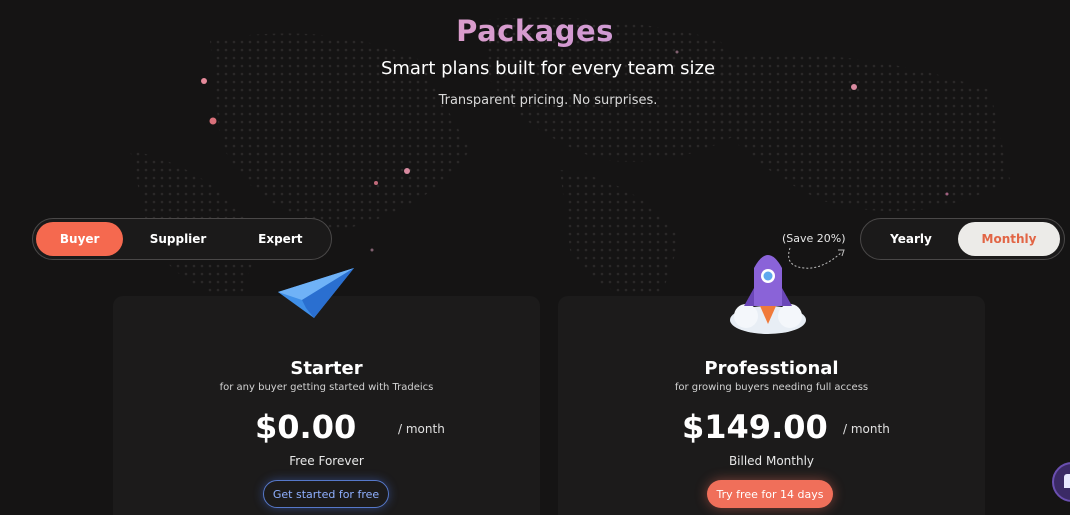  I want to click on plan-billing: Free Forever, so click(326, 461).